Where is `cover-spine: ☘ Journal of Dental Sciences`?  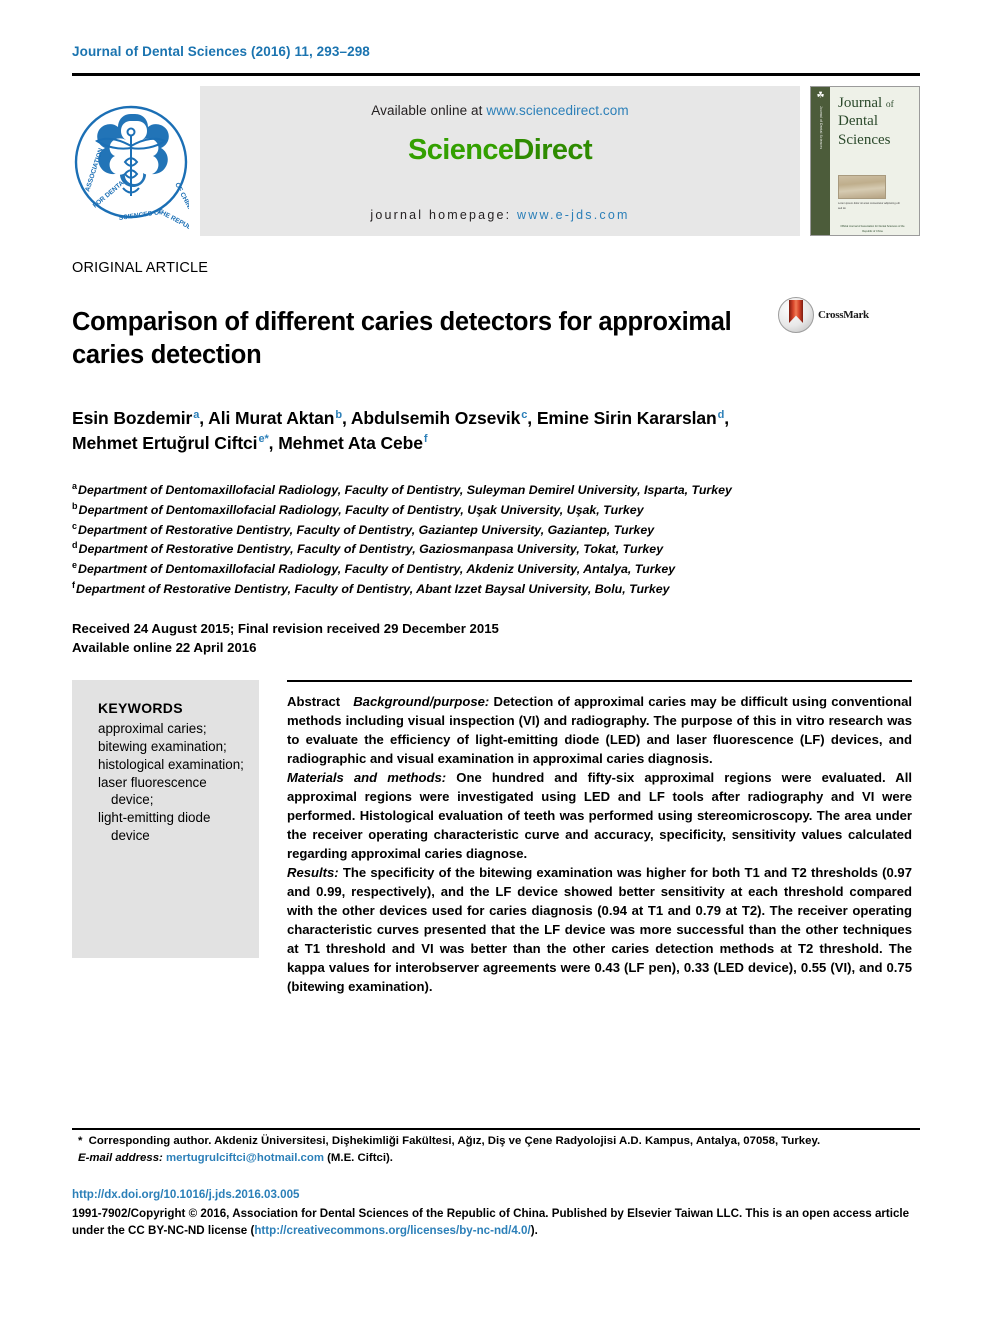
cover-spine: ☘ Journal of Dental Sciences is located at coordinates (820, 161).